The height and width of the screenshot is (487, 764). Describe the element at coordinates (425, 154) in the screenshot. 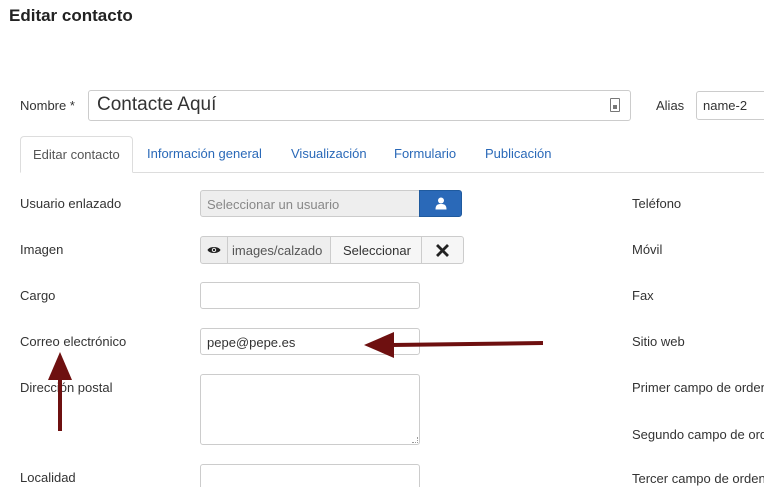

I see `tab-form: Formulario` at that location.